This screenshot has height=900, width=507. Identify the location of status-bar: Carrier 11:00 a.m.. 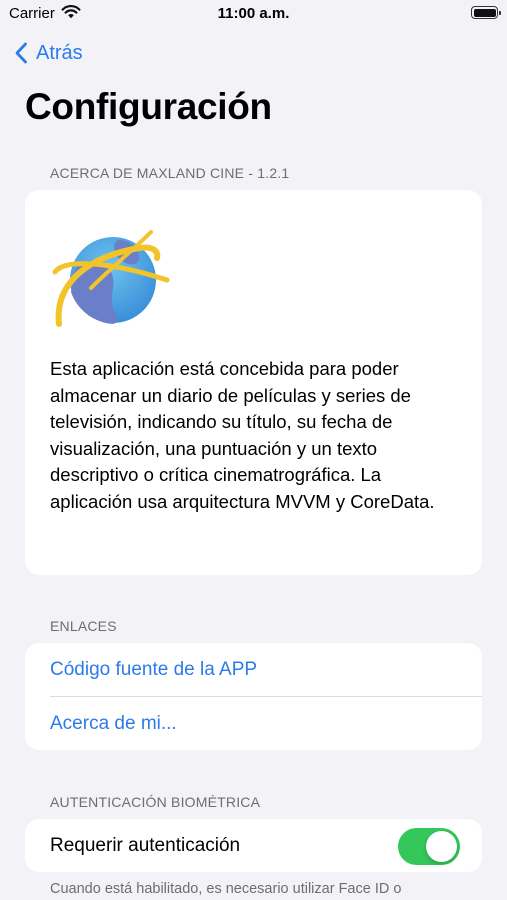
(253, 14).